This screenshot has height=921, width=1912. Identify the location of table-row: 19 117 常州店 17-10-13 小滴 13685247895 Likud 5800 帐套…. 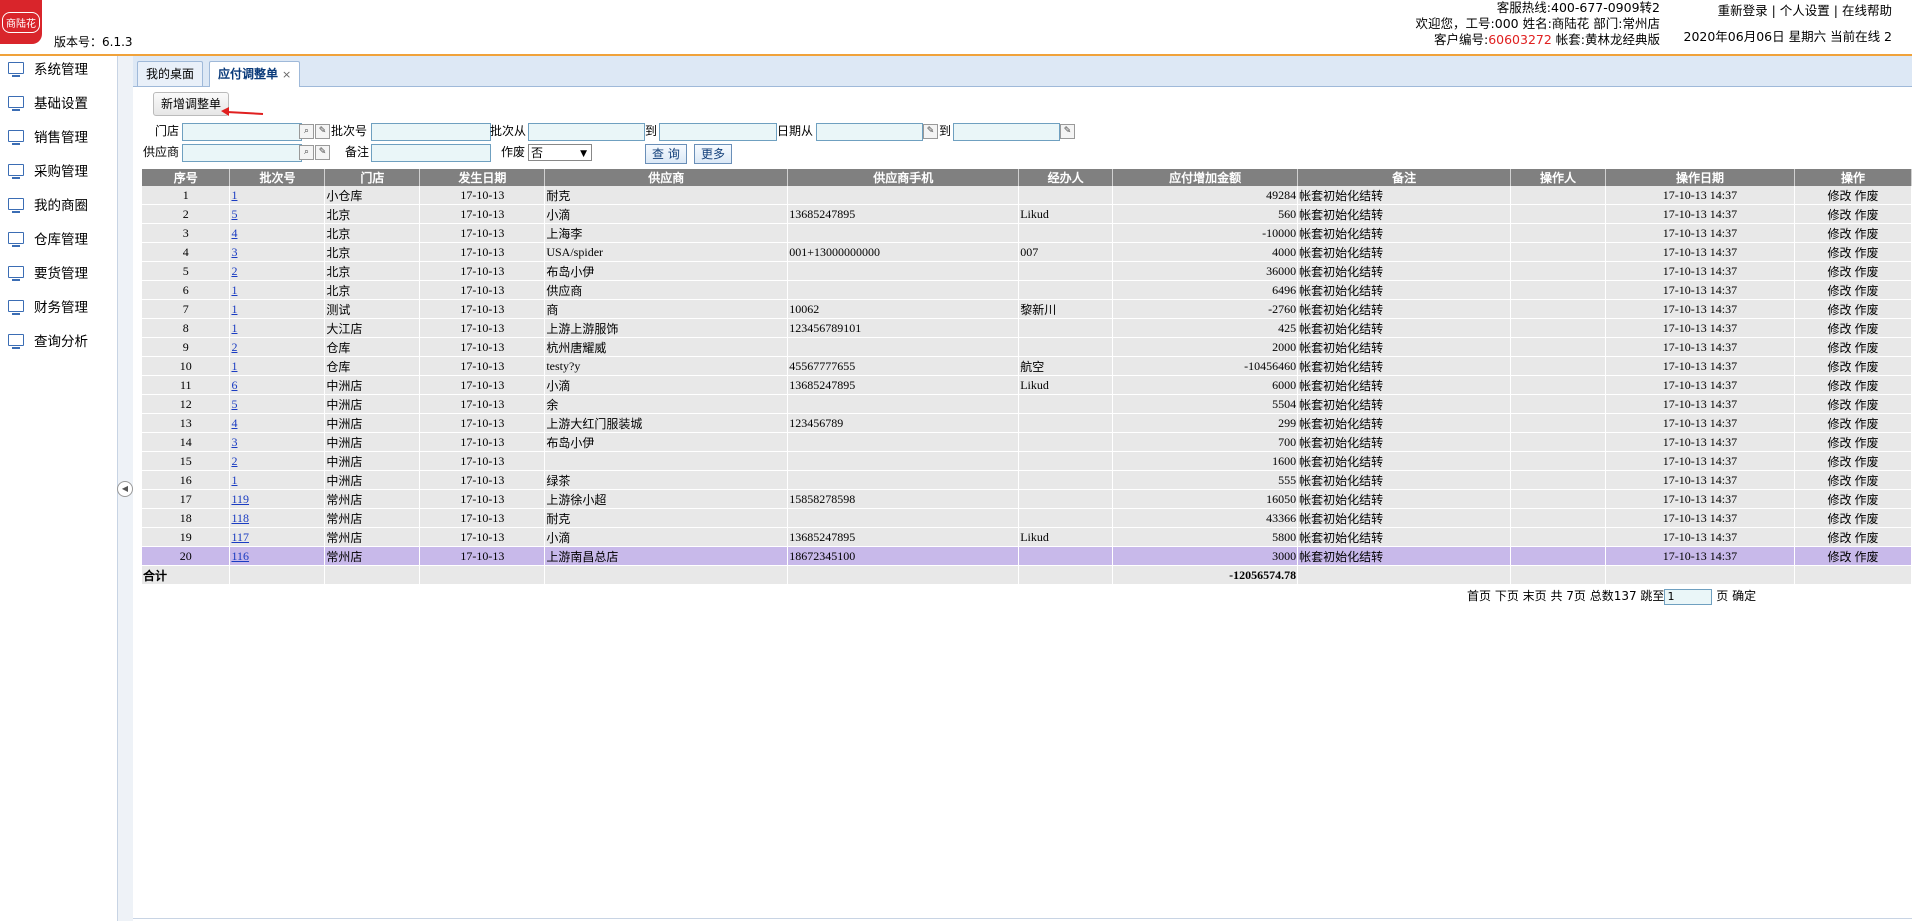
(1027, 537).